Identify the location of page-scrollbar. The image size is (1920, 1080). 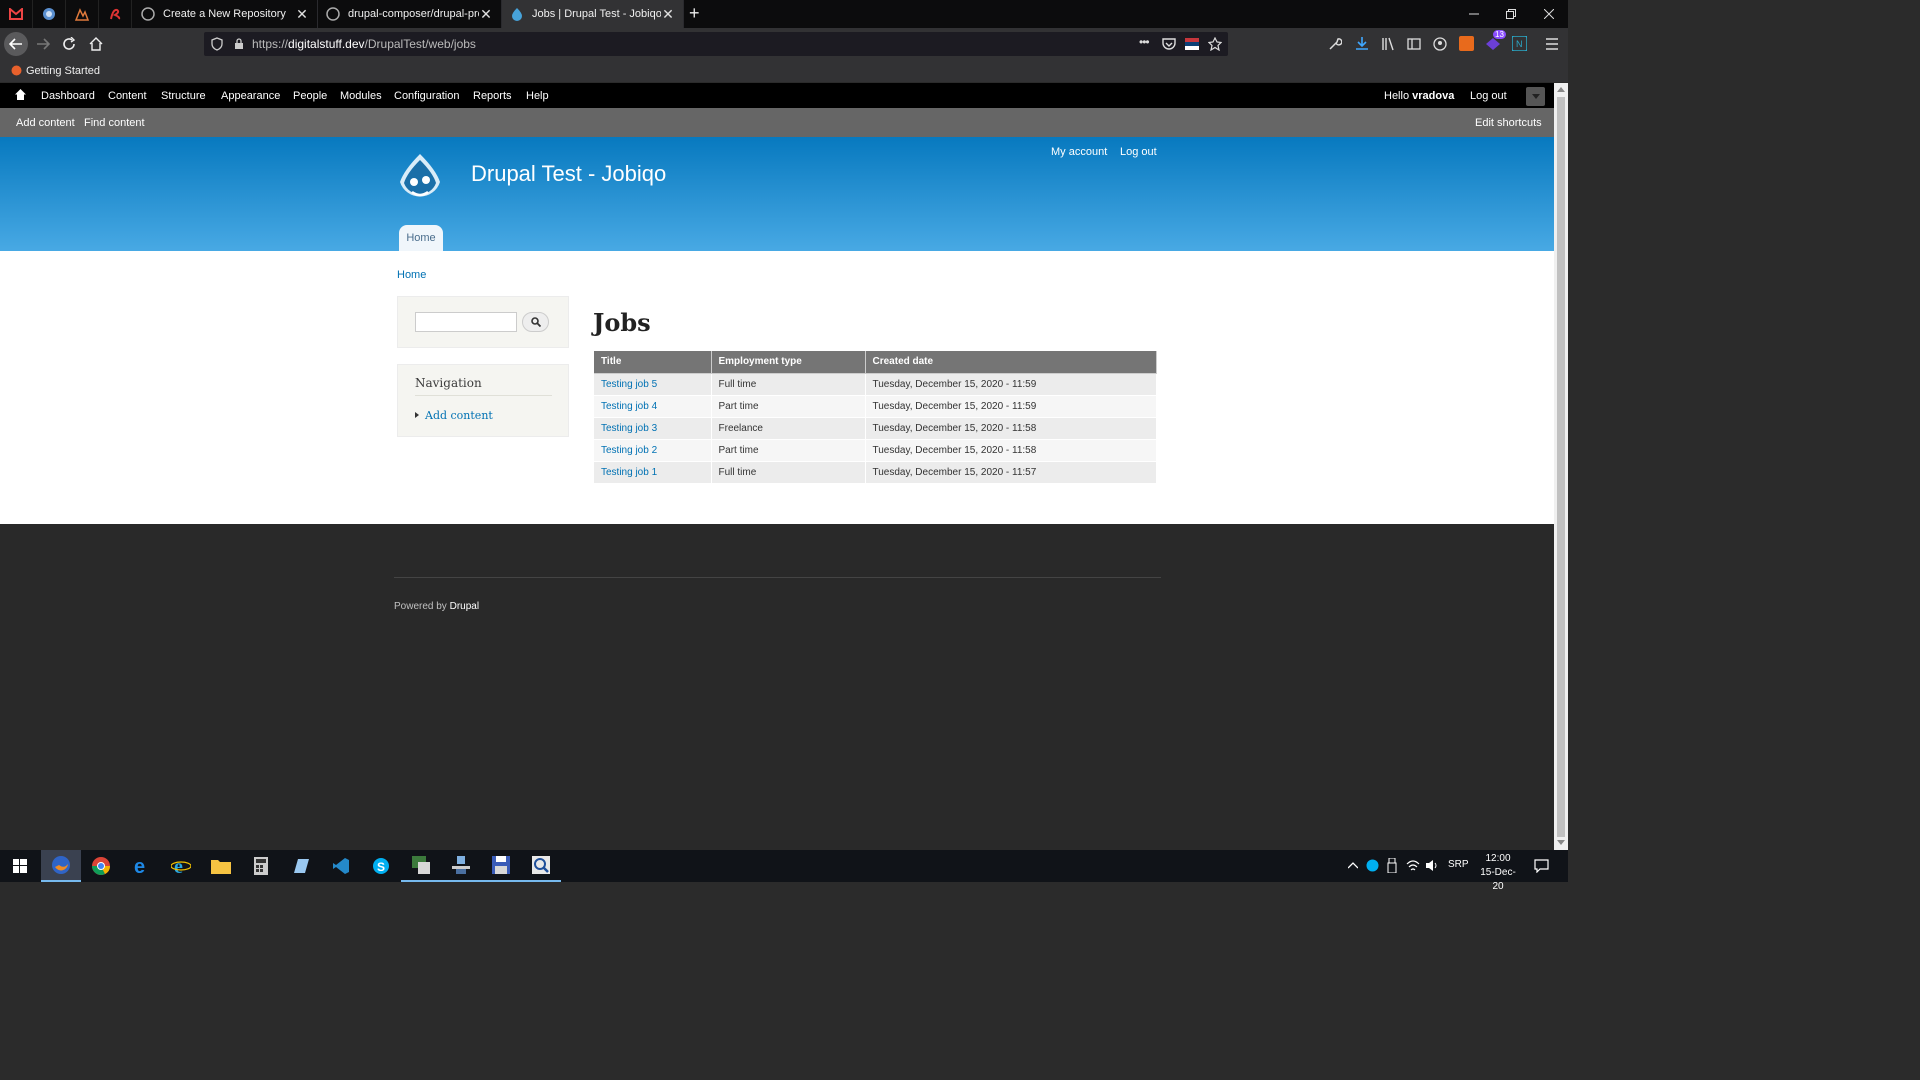
(1561, 466).